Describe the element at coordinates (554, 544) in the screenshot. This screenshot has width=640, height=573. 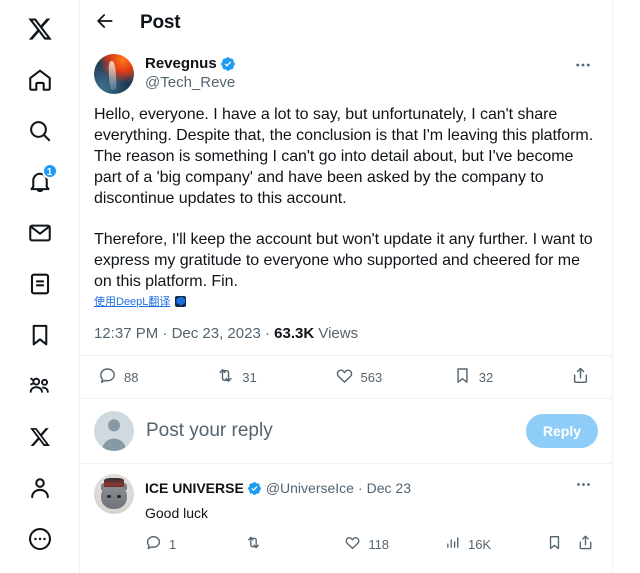
I see `bookmark-action` at that location.